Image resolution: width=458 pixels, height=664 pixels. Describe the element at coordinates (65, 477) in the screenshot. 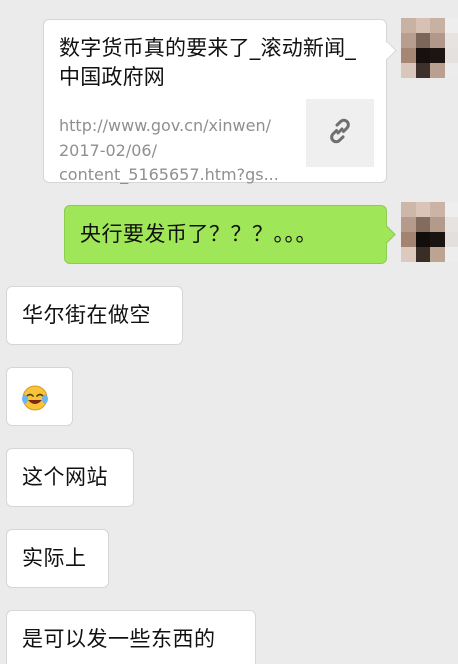

I see `message-text: 这个网站` at that location.